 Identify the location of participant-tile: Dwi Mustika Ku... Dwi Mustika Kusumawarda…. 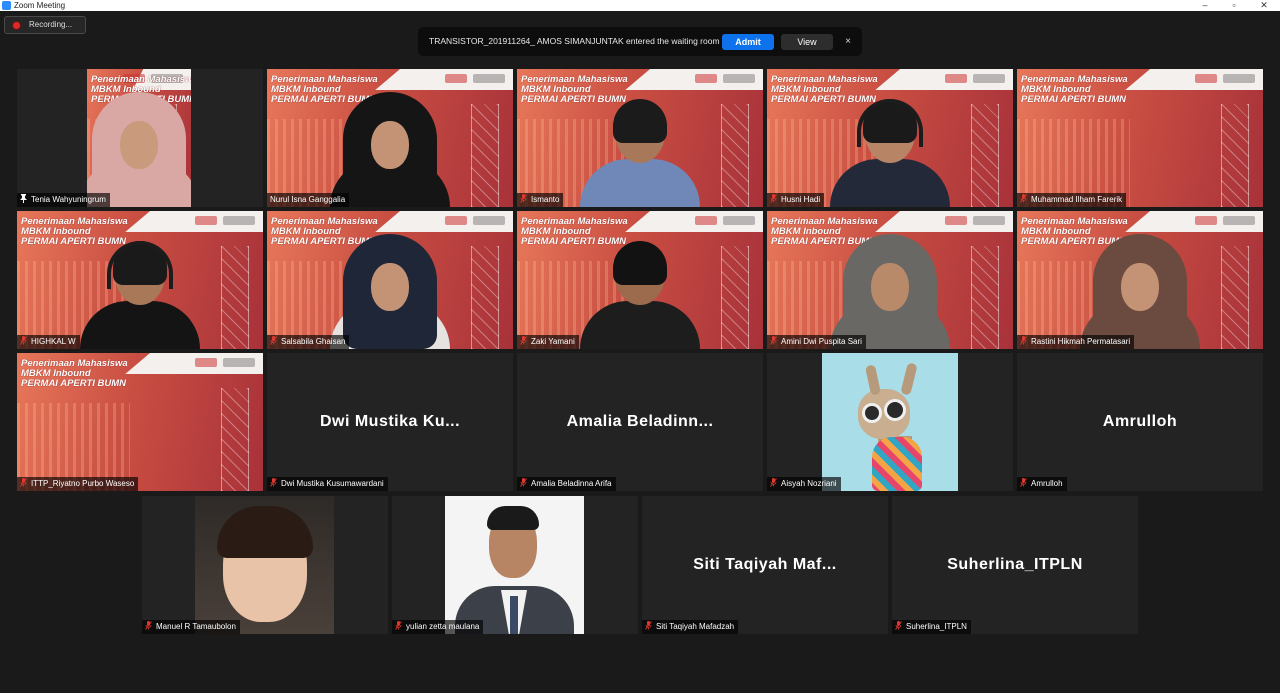
(390, 422).